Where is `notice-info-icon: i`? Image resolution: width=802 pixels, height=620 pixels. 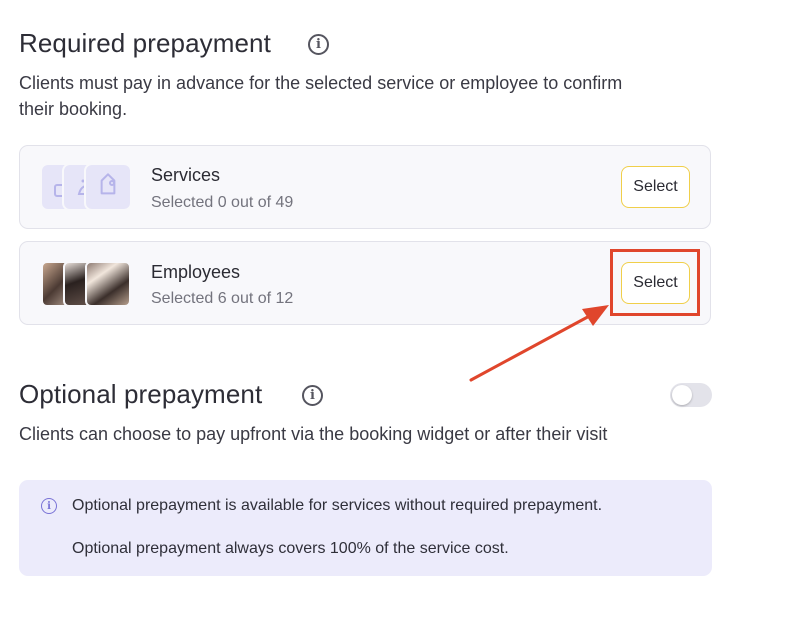
notice-info-icon: i is located at coordinates (49, 506).